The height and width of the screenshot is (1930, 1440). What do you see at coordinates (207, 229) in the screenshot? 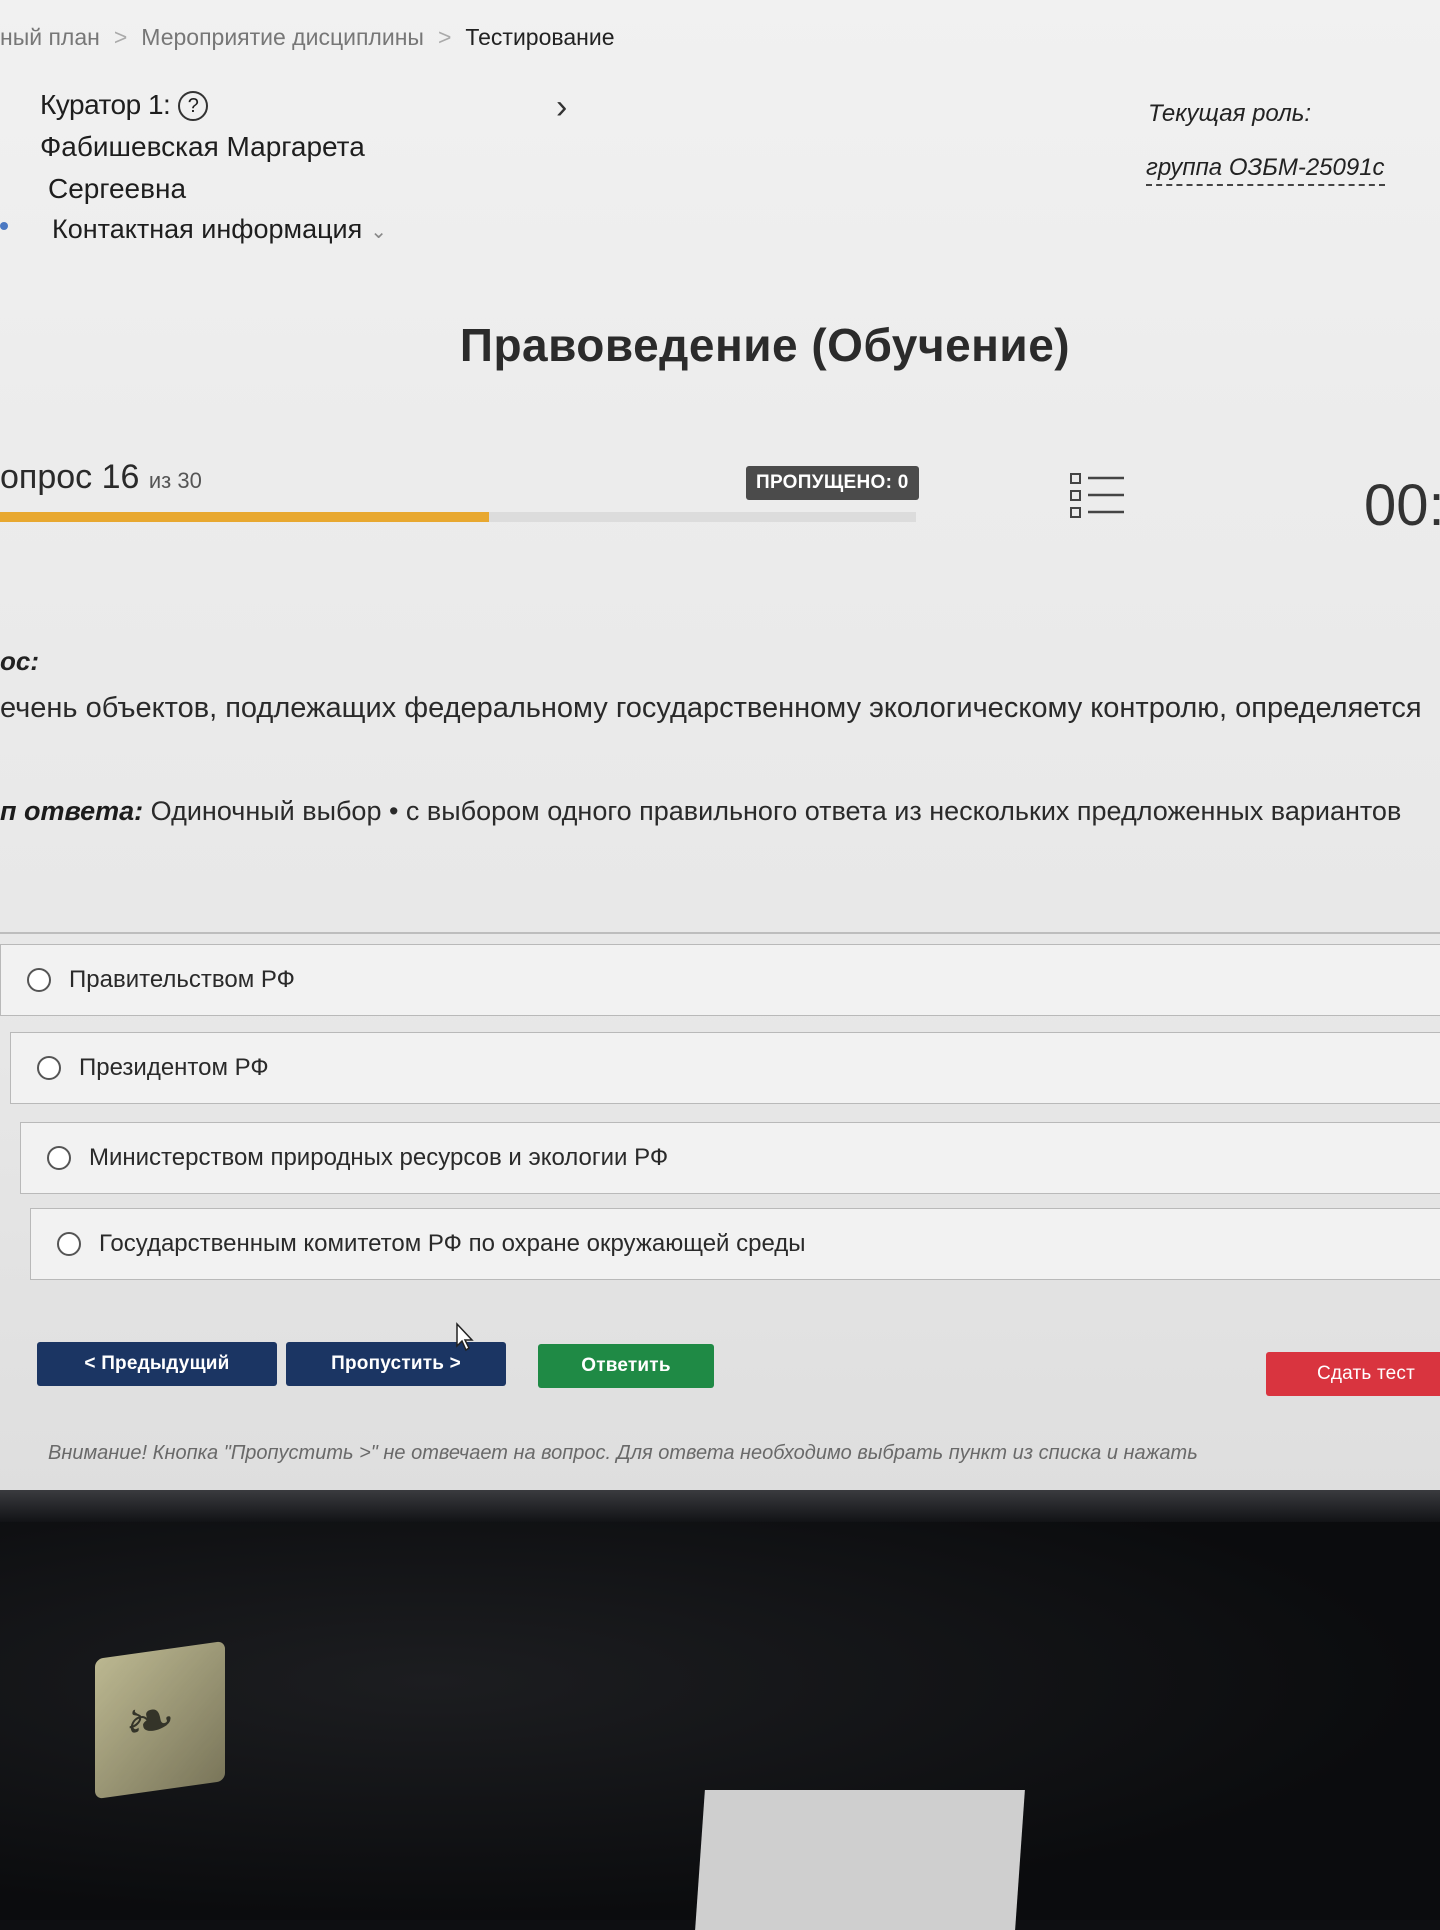
I see `contact-info-label: Контактная информация` at bounding box center [207, 229].